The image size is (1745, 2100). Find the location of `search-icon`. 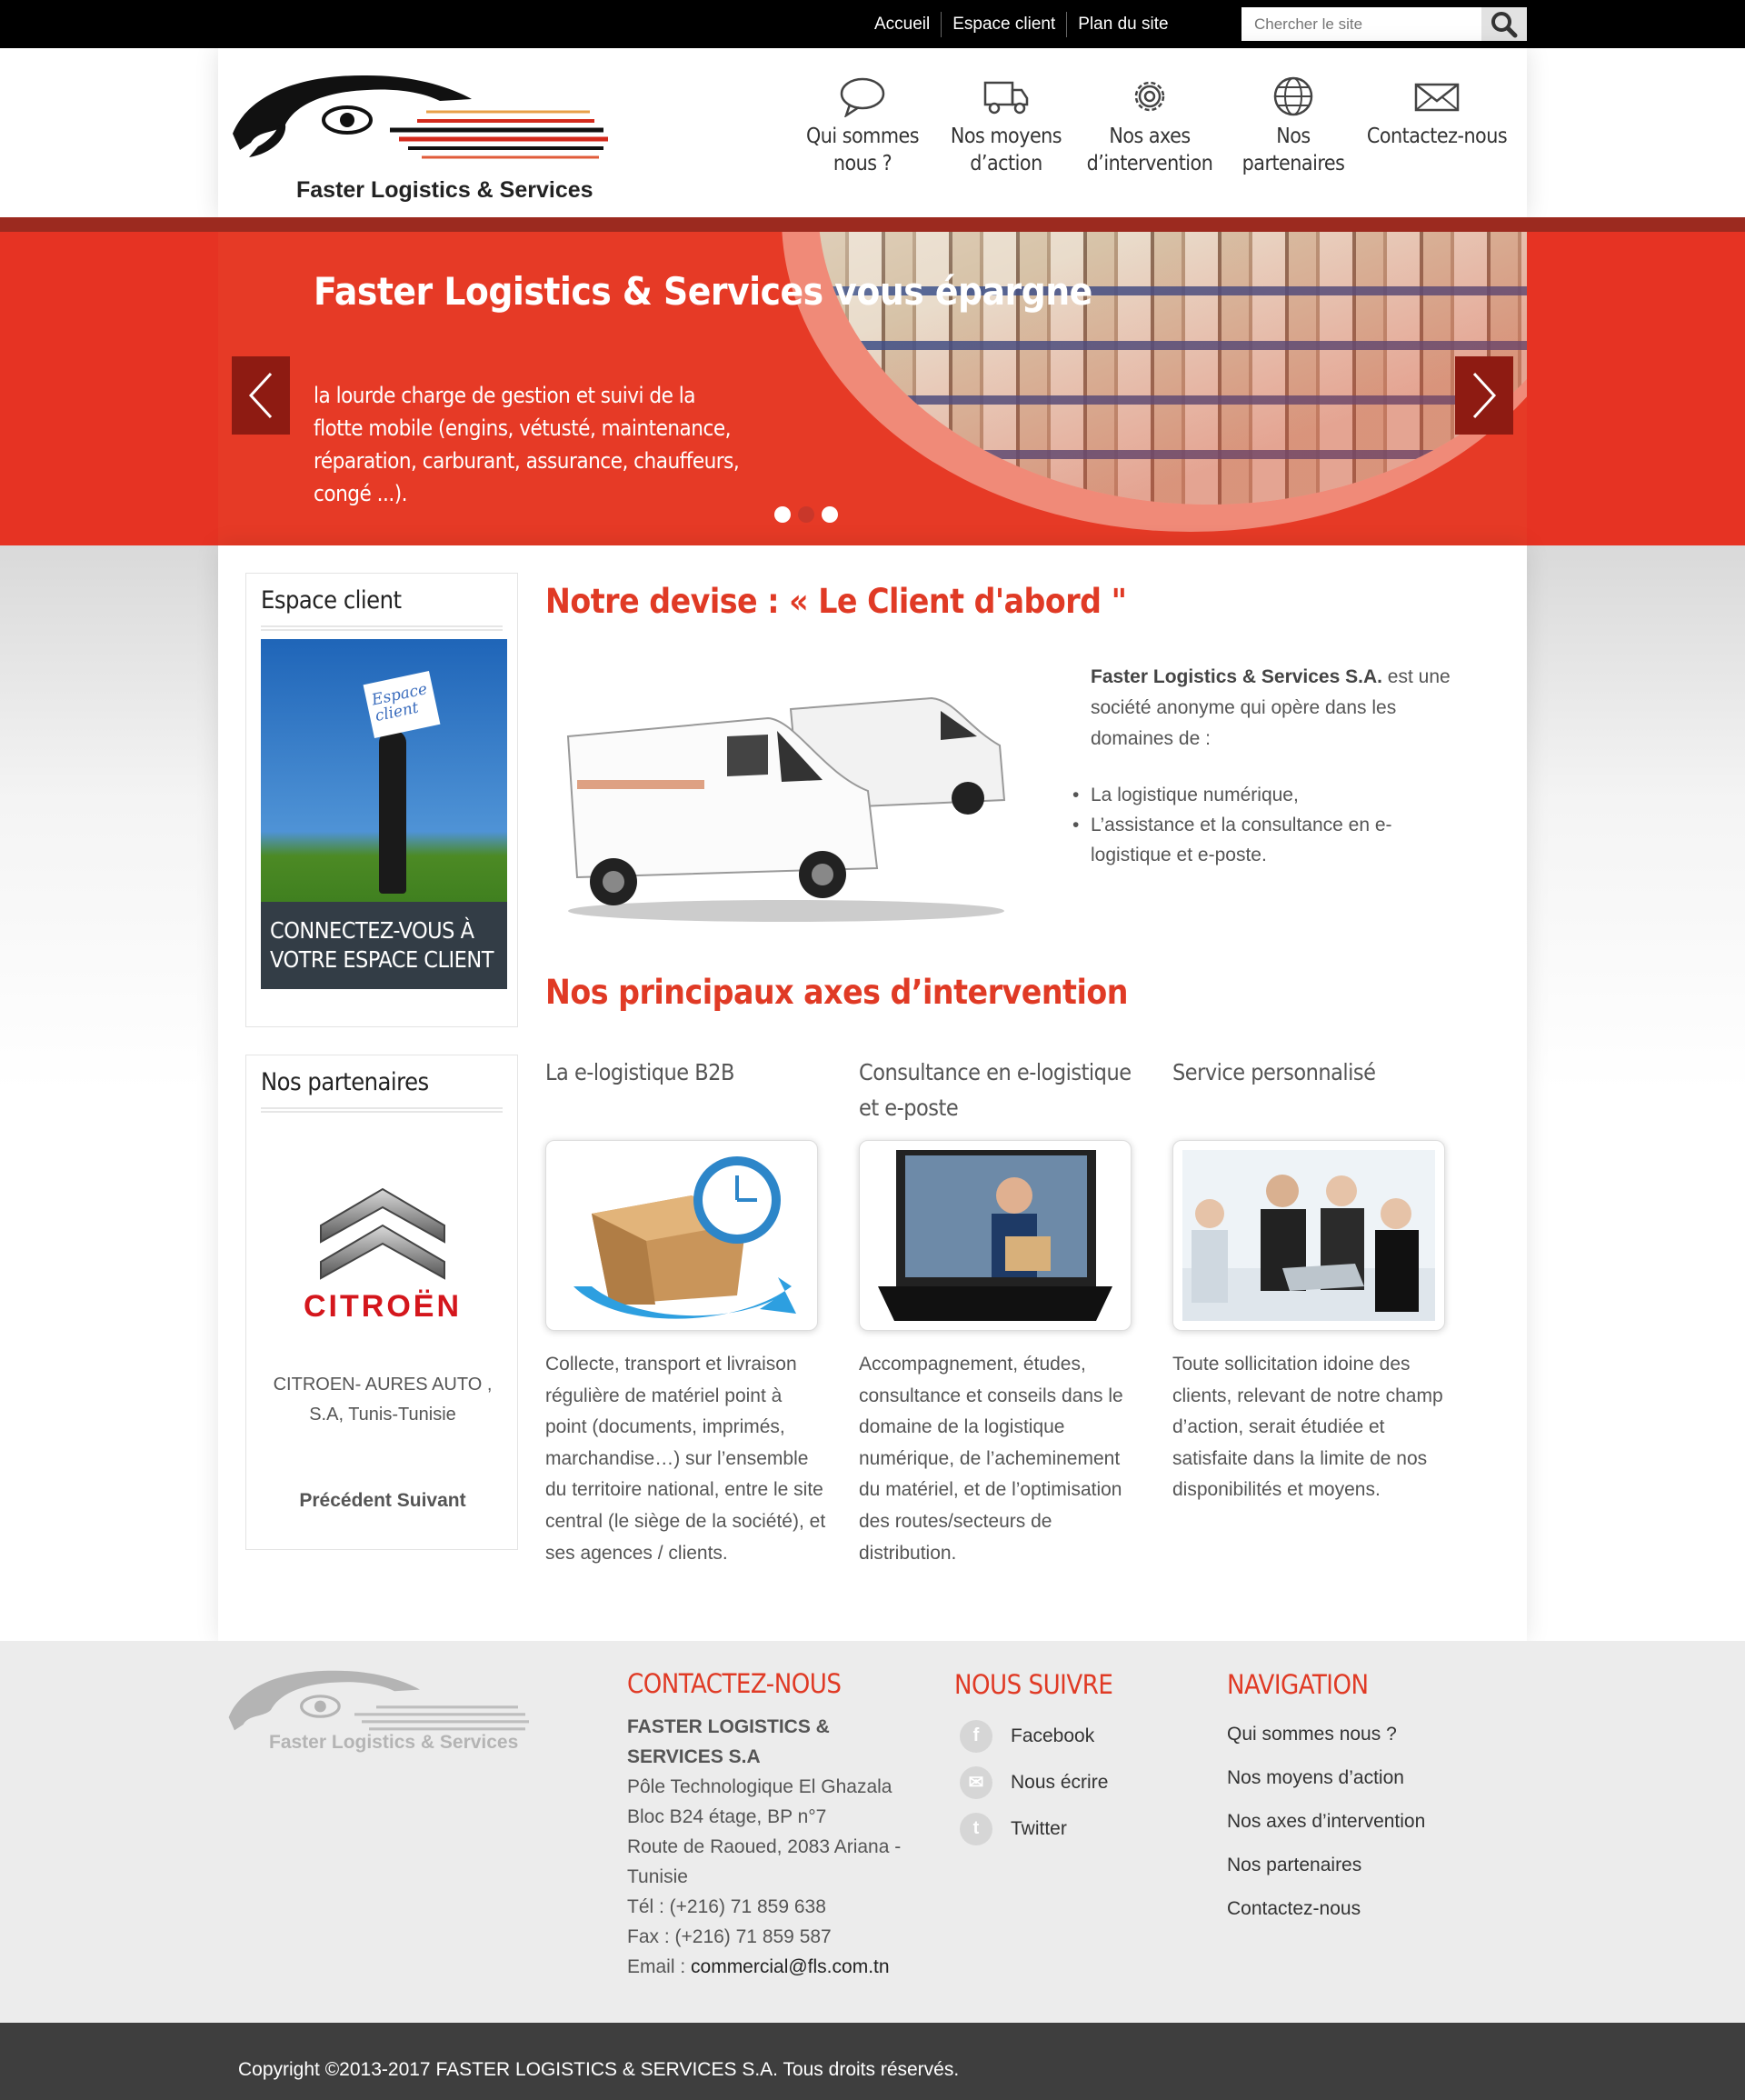

search-icon is located at coordinates (1504, 24).